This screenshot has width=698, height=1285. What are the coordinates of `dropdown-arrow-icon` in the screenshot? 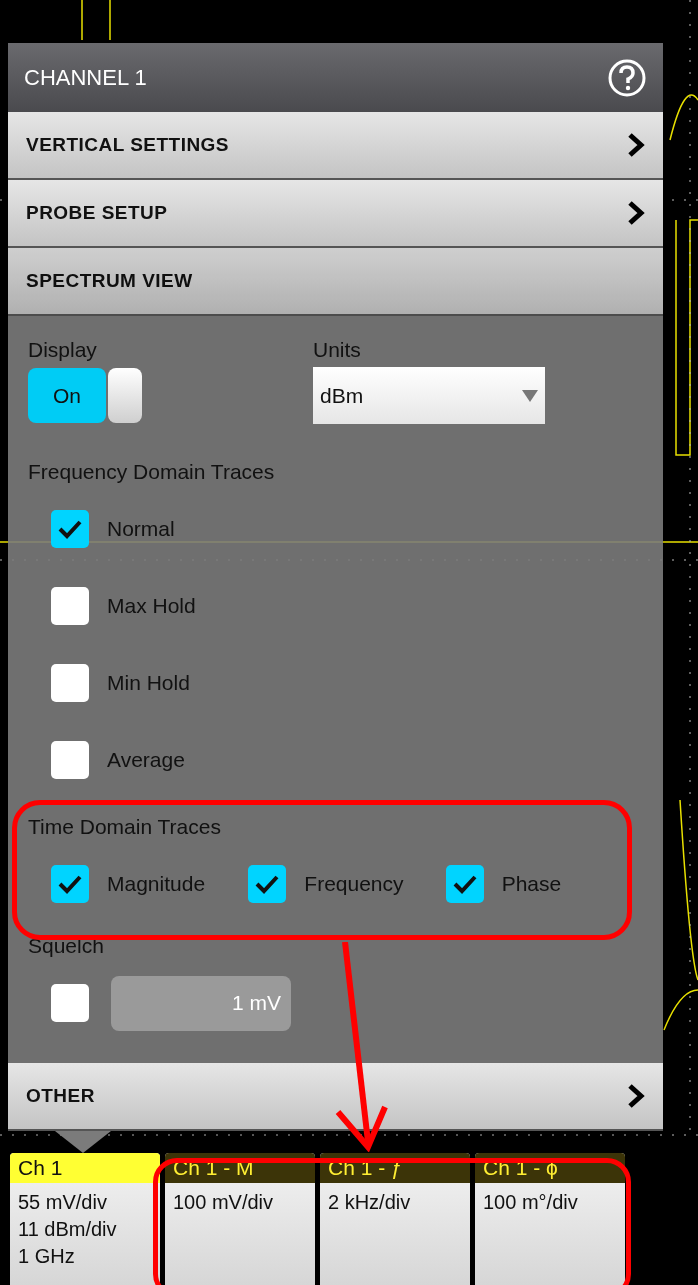 It's located at (530, 395).